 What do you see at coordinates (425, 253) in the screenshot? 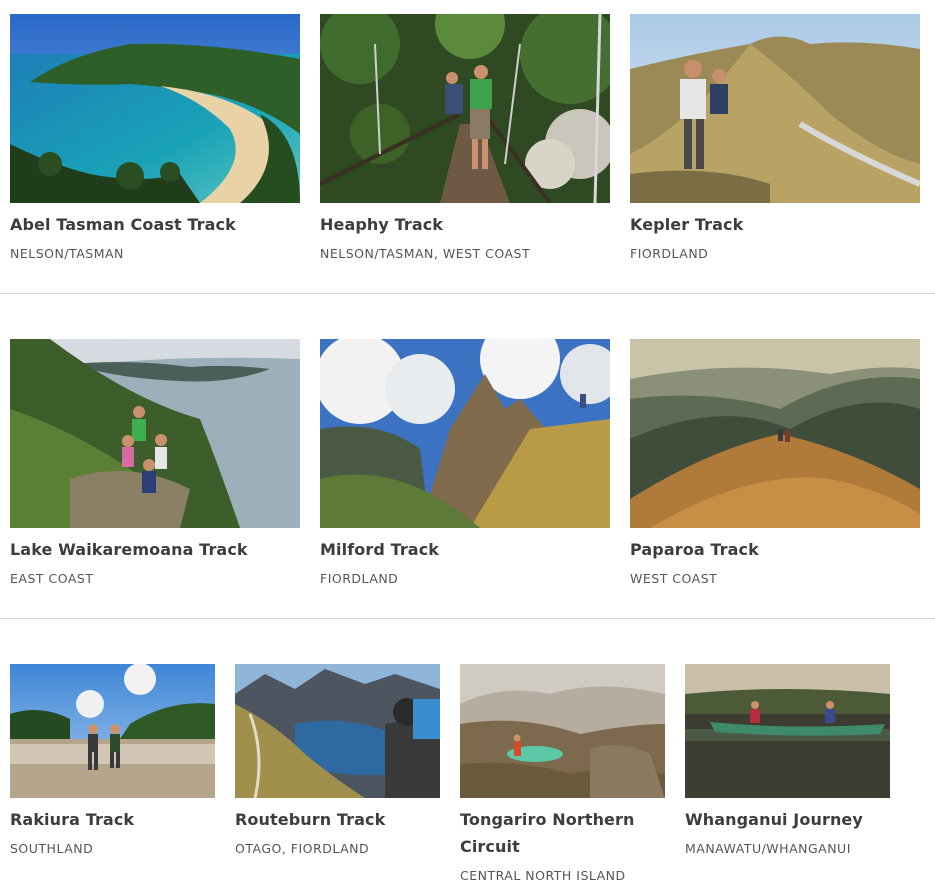
I see `track-region: NELSON/TASMAN, WEST COAST` at bounding box center [425, 253].